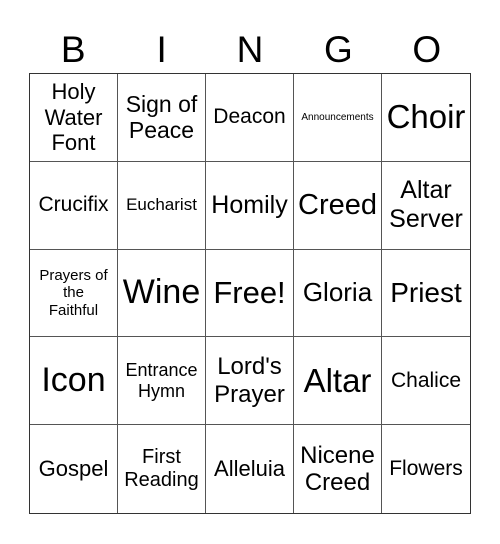 The image size is (500, 544). Describe the element at coordinates (161, 457) in the screenshot. I see `cell-text: First` at that location.